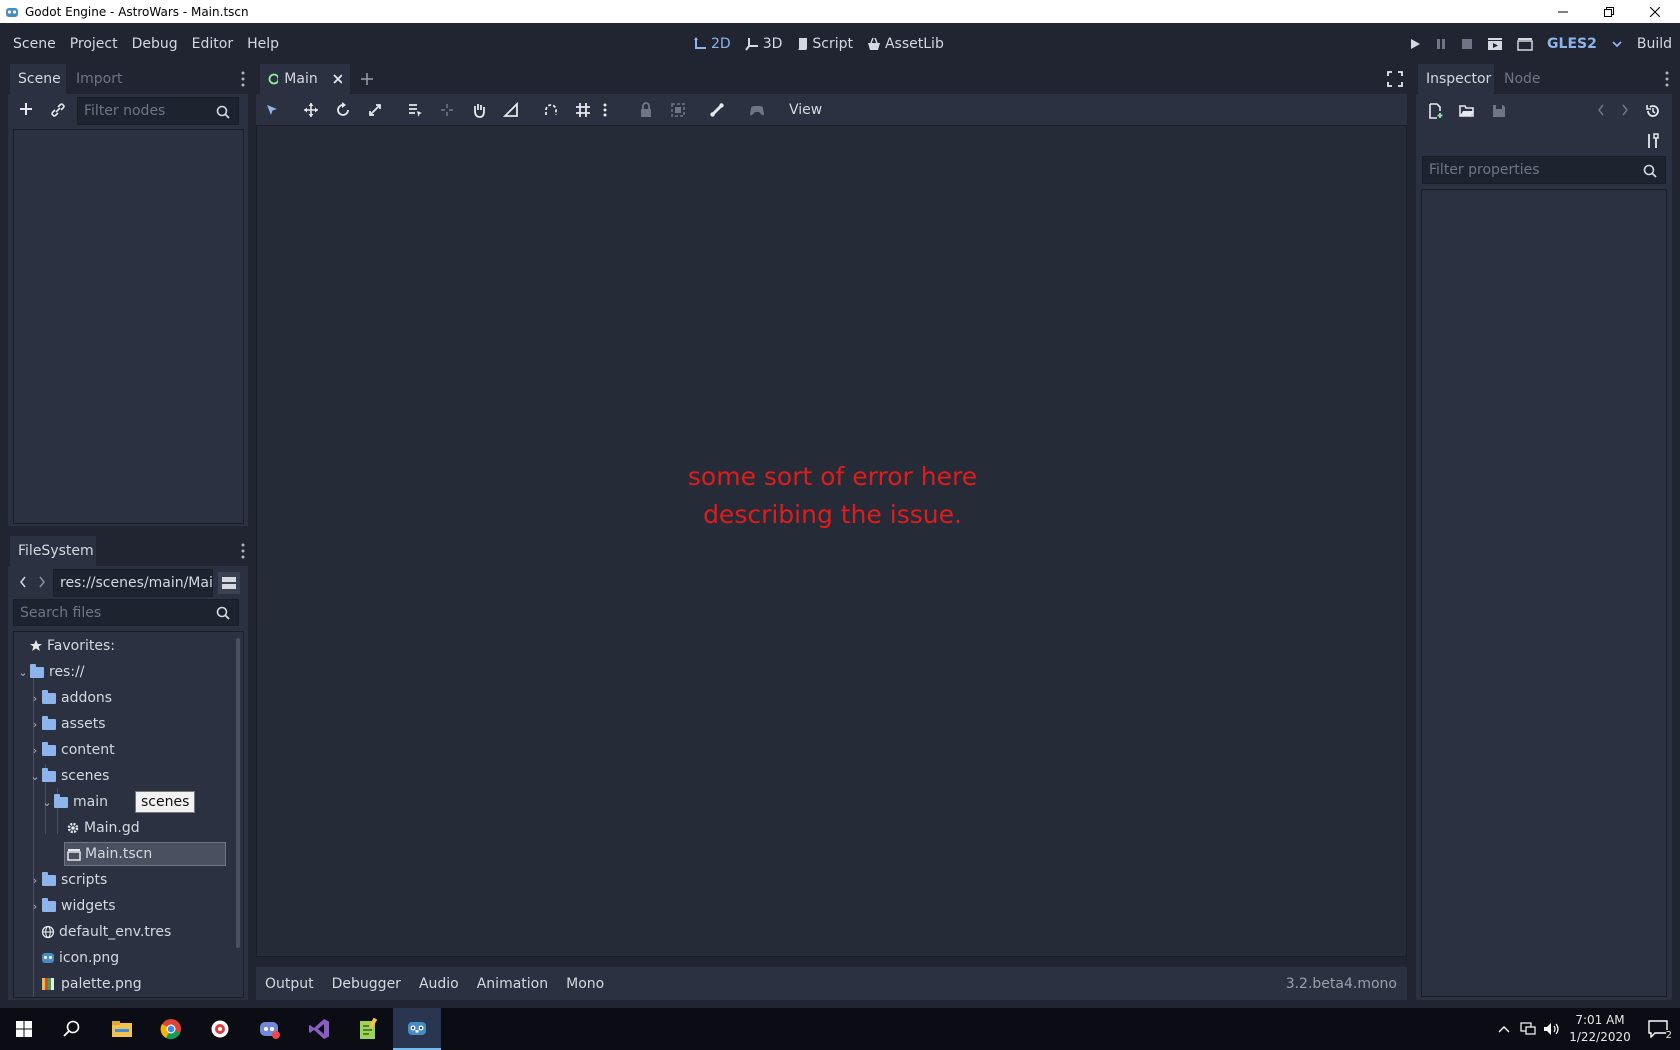 This screenshot has height=1050, width=1680. Describe the element at coordinates (375, 110) in the screenshot. I see `scale-mode-button` at that location.